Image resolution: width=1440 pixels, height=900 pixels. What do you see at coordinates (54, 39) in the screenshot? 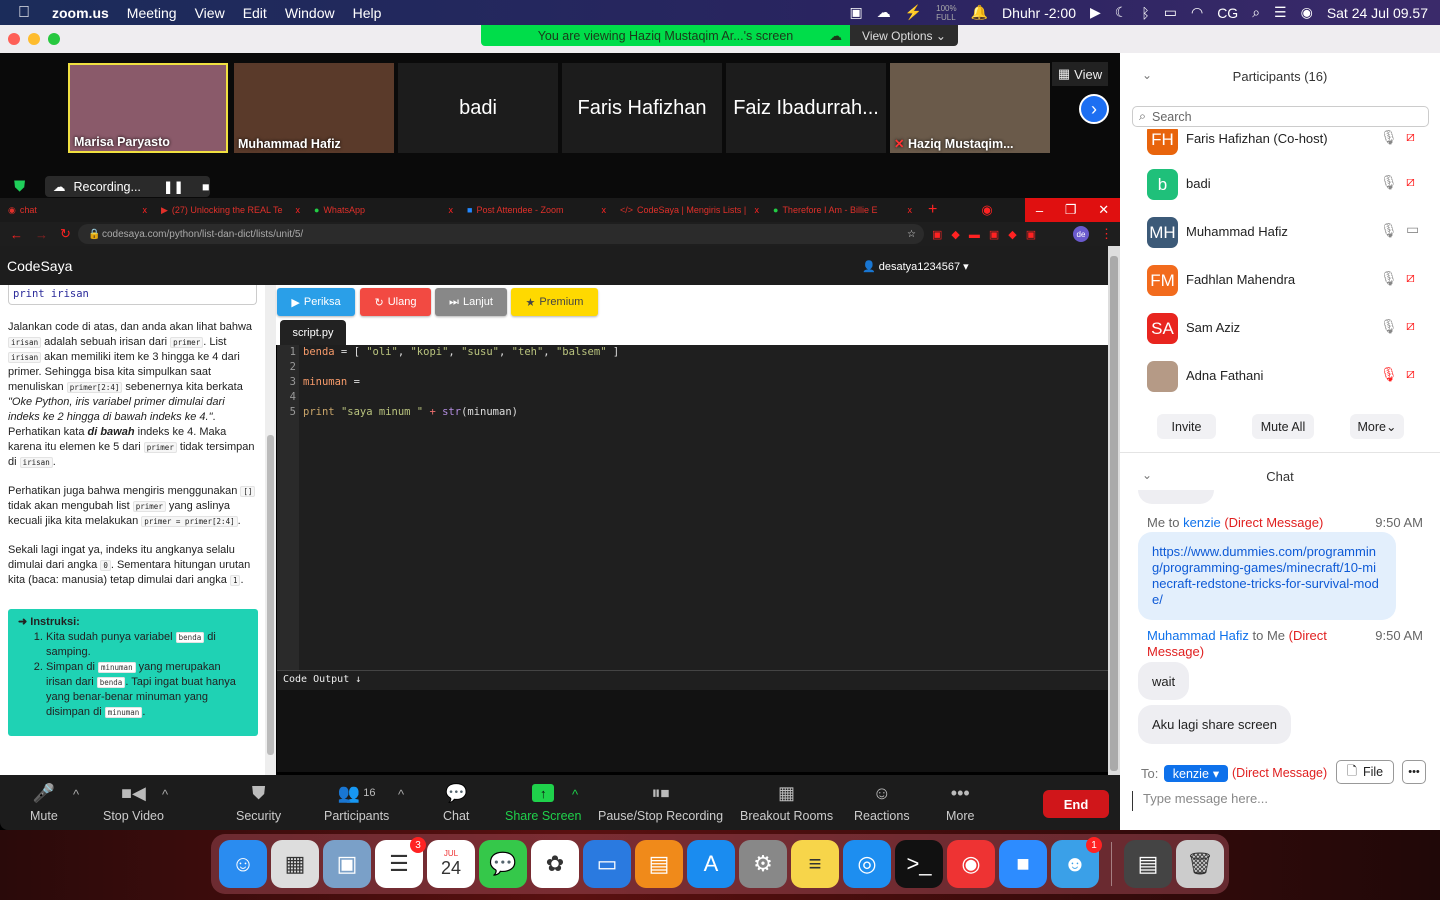
I see `maximize-window-button` at bounding box center [54, 39].